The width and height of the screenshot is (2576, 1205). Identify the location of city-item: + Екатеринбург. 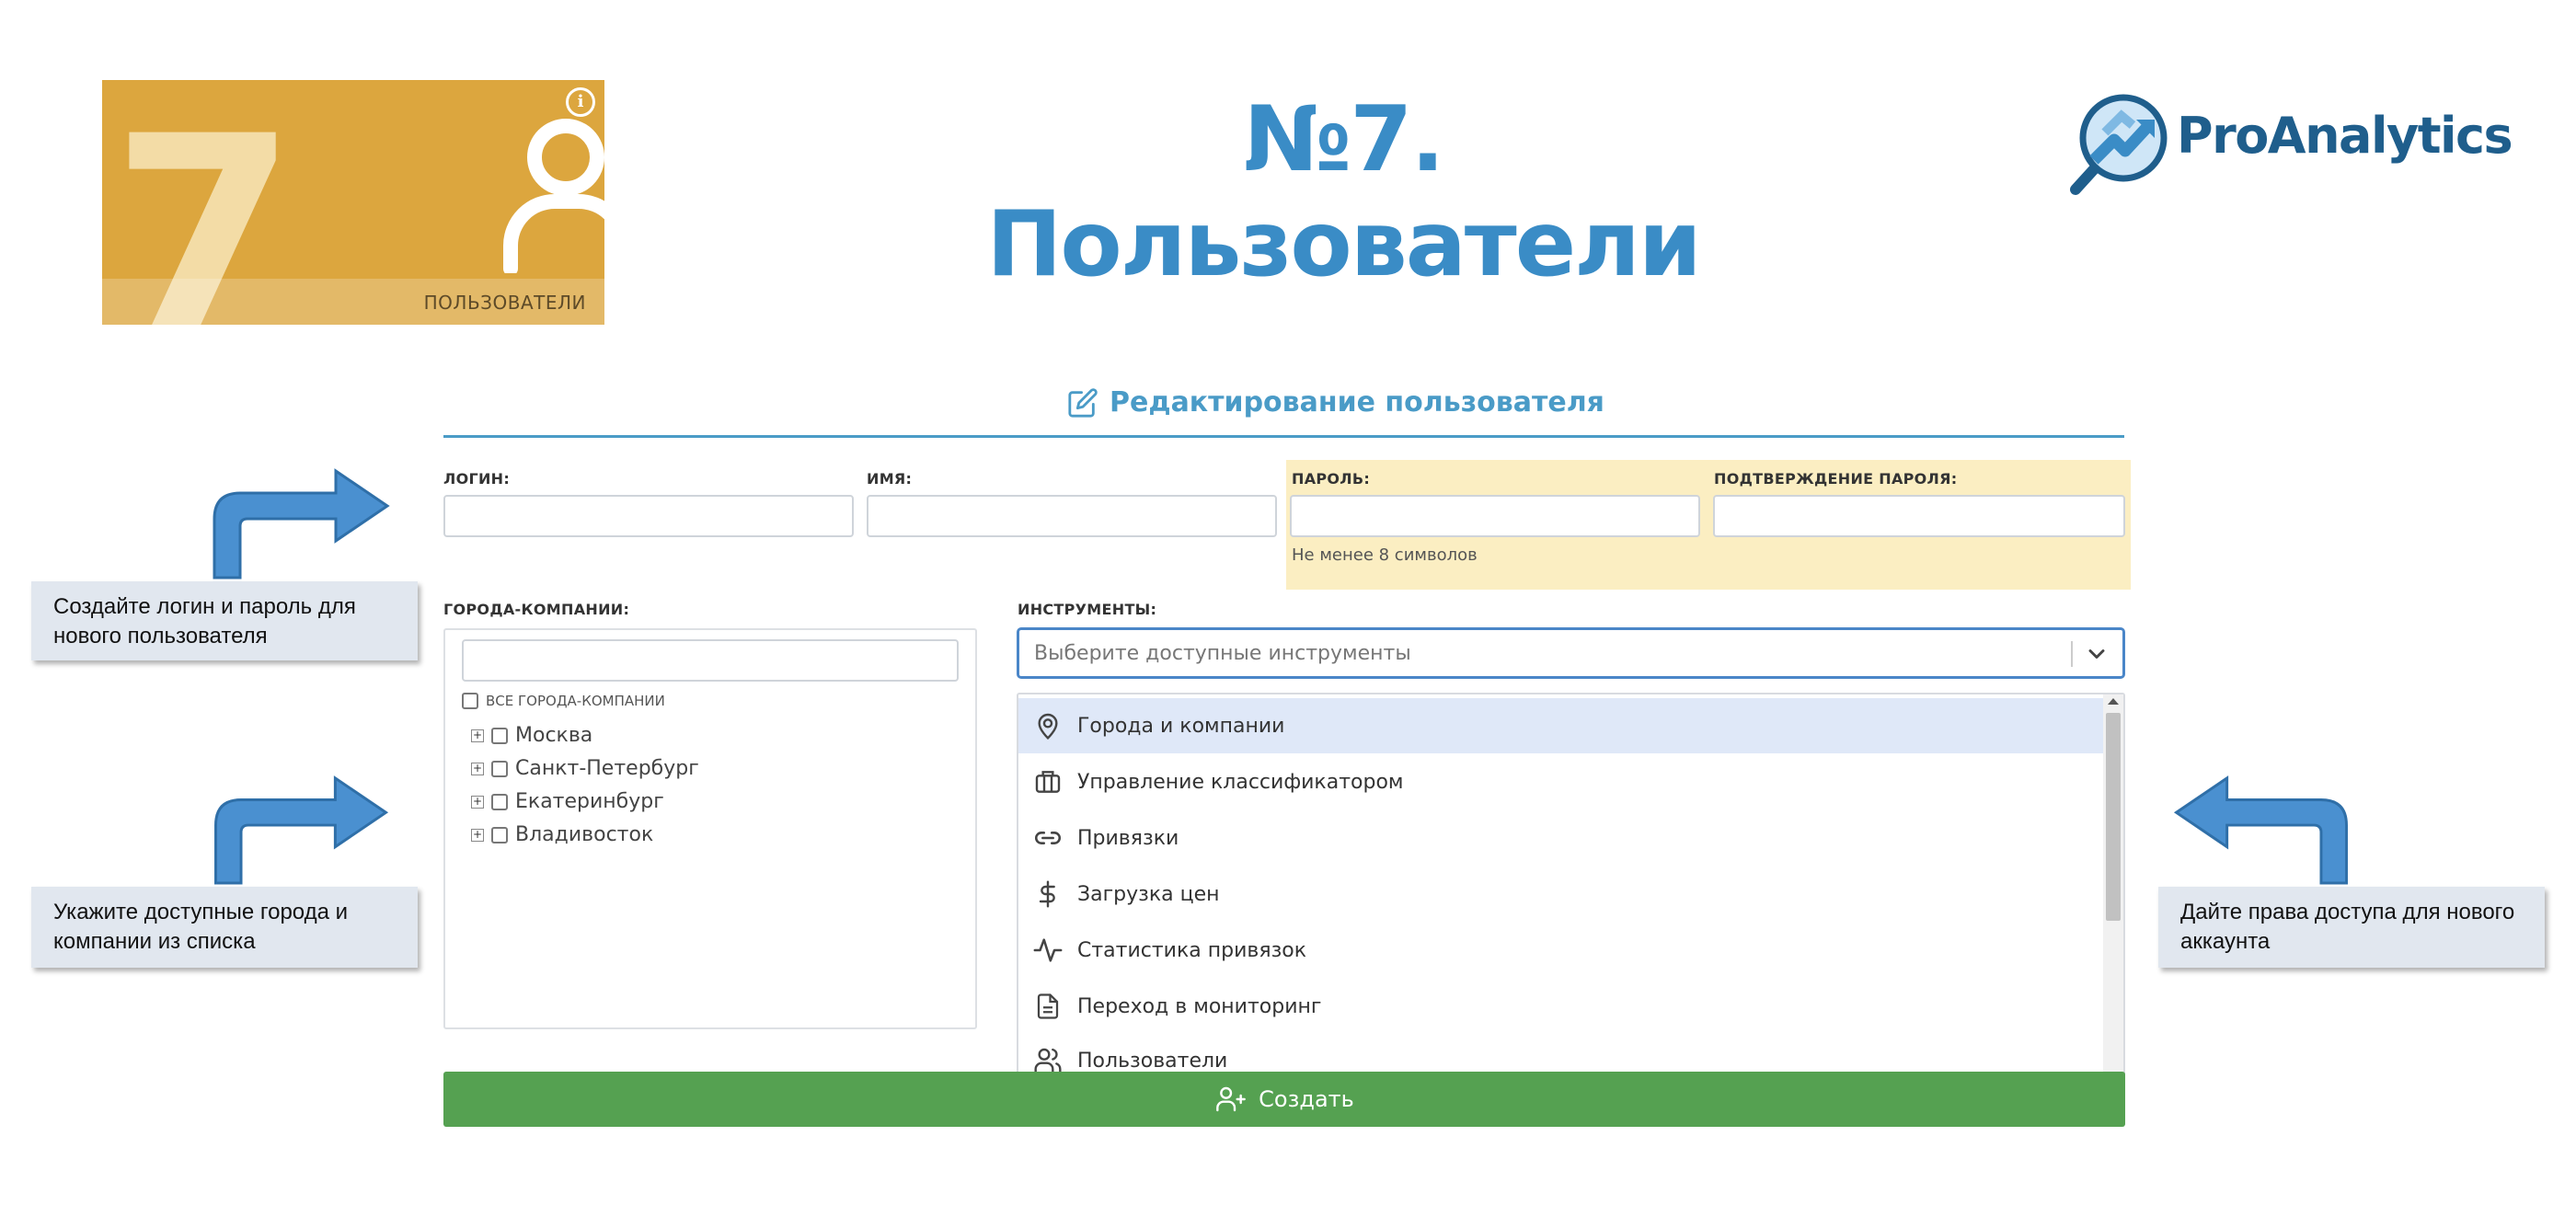
(567, 801).